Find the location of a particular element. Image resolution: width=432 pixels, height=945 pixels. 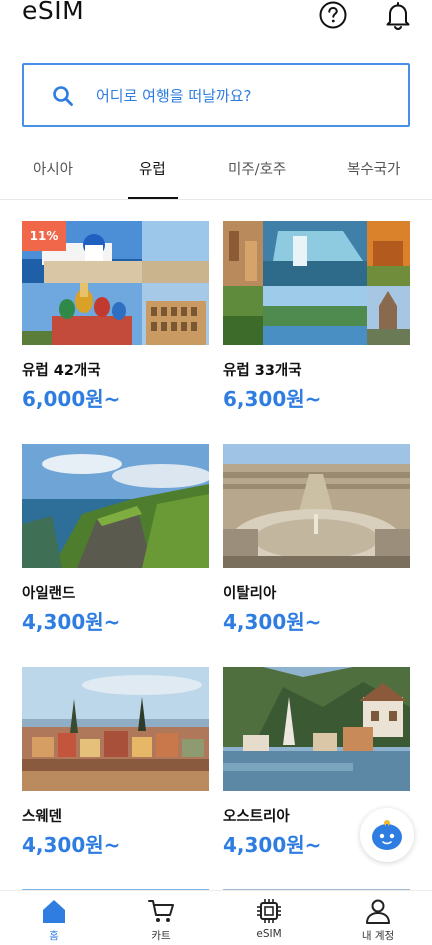

nav-home: 홈 is located at coordinates (54, 920).